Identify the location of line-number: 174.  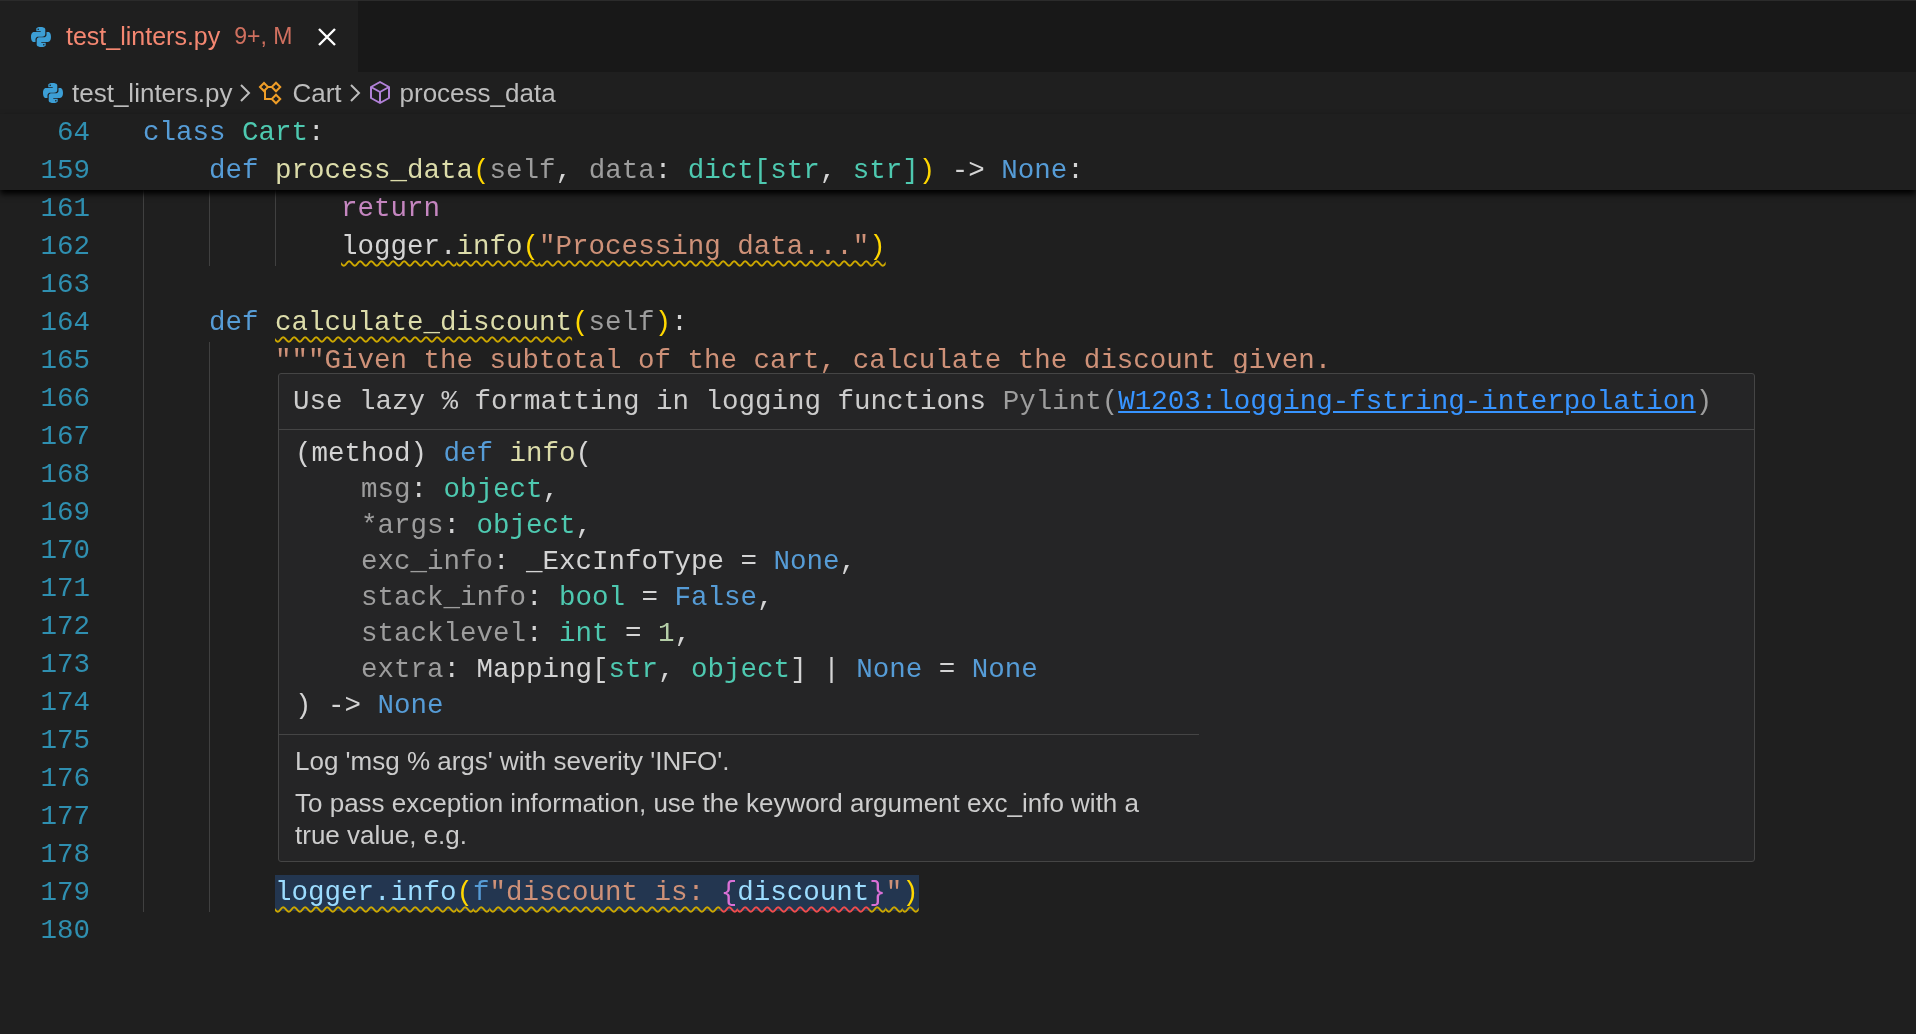
(64, 703).